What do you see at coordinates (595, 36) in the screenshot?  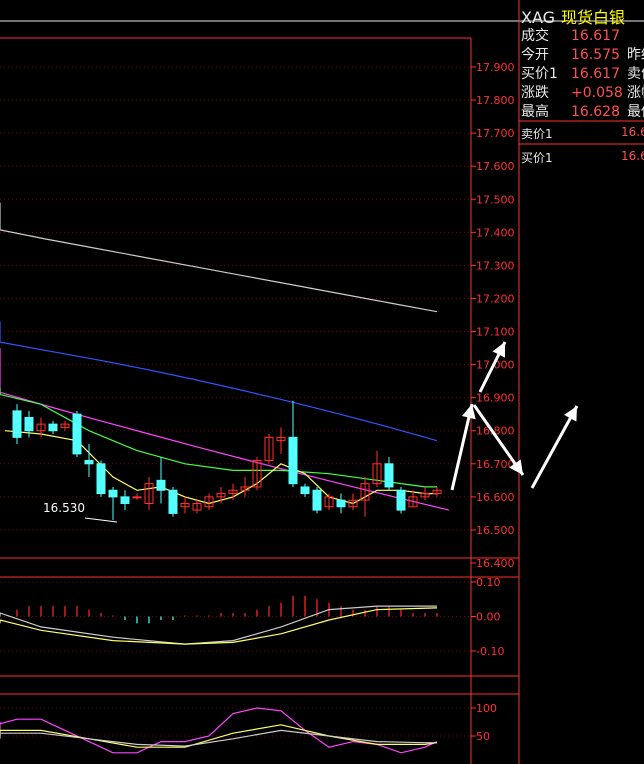 I see `quote-value: 16.617` at bounding box center [595, 36].